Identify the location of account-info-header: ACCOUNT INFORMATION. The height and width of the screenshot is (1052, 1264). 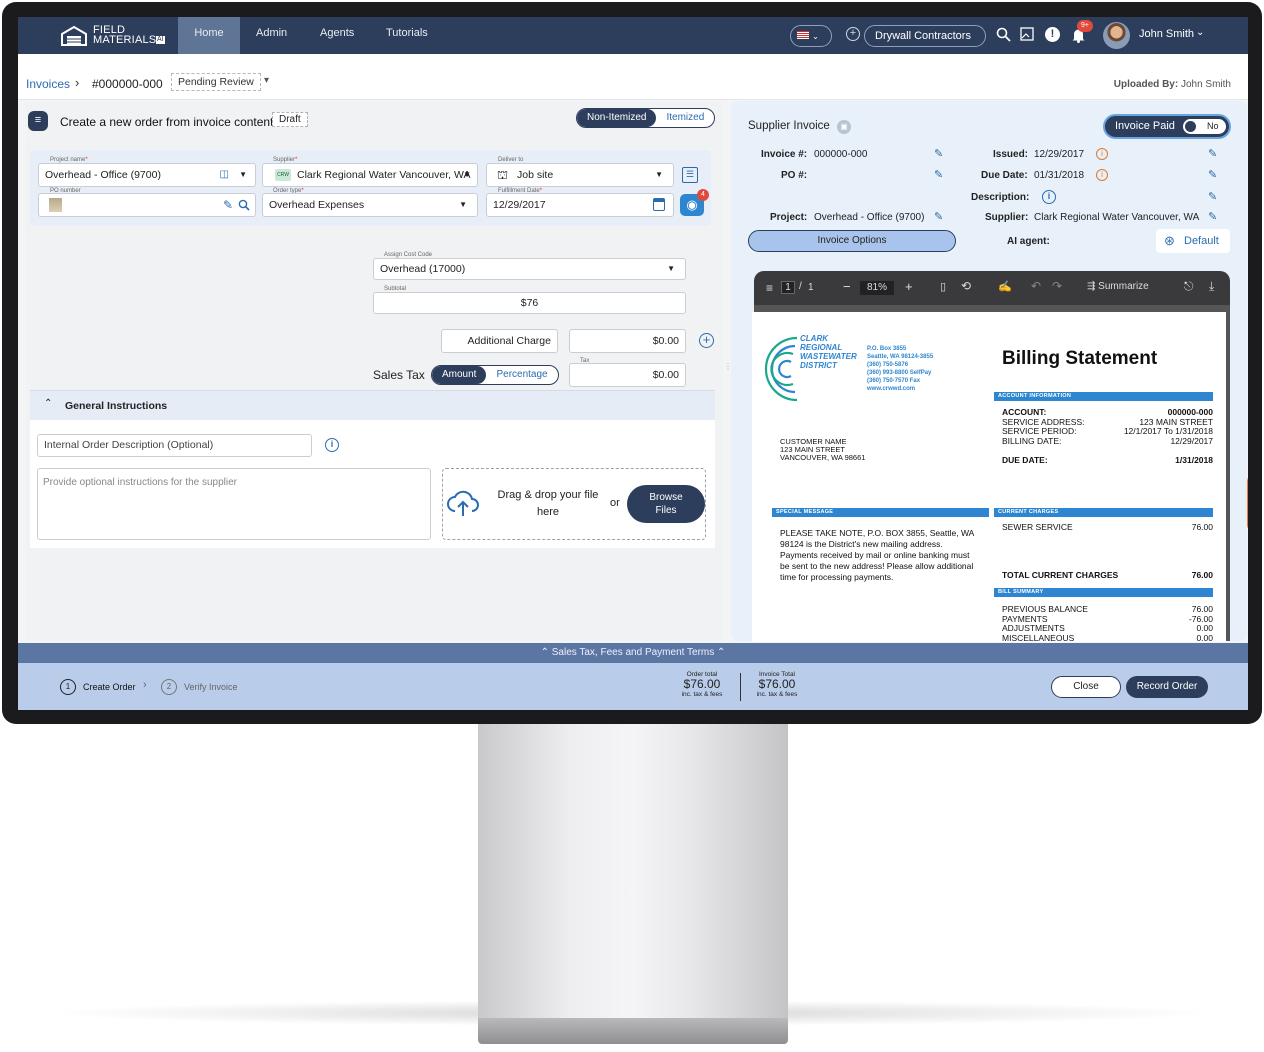
(1103, 396).